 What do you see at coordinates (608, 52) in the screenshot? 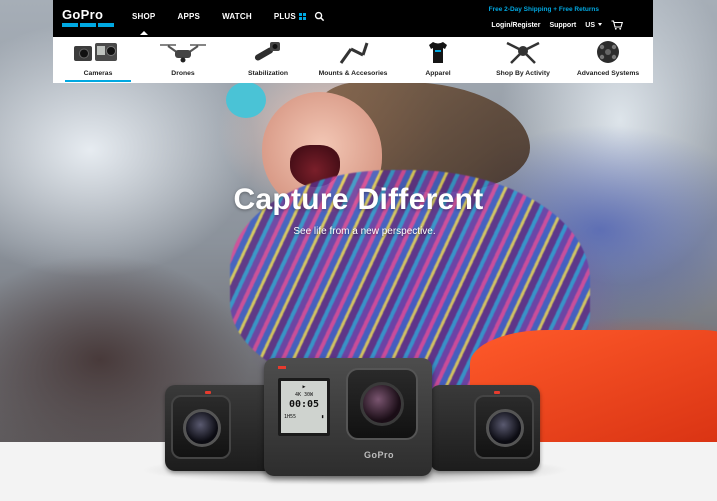
I see `spherical-rig-icon` at bounding box center [608, 52].